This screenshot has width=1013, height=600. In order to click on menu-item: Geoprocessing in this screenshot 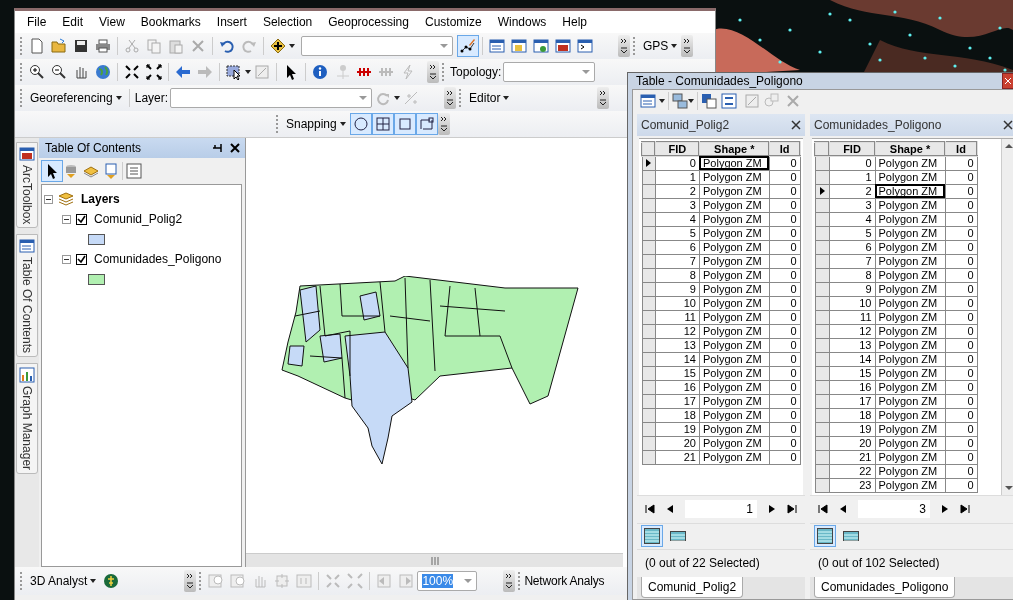, I will do `click(368, 22)`.